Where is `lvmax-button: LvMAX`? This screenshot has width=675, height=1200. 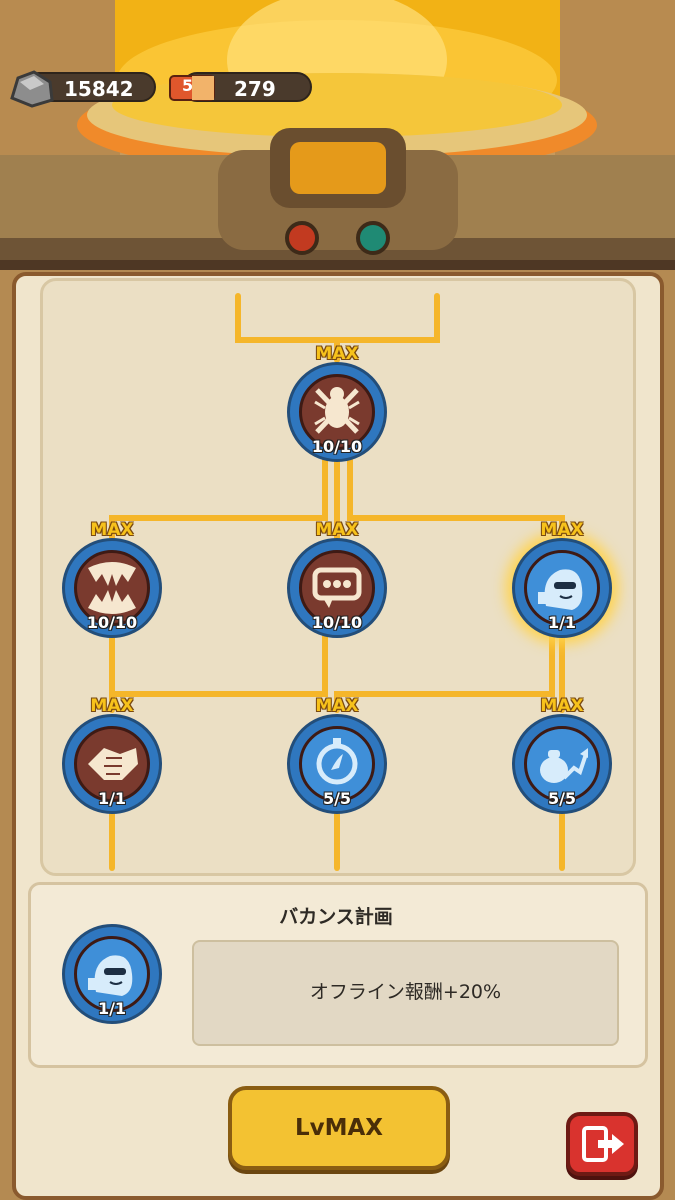 lvmax-button: LvMAX is located at coordinates (339, 1128).